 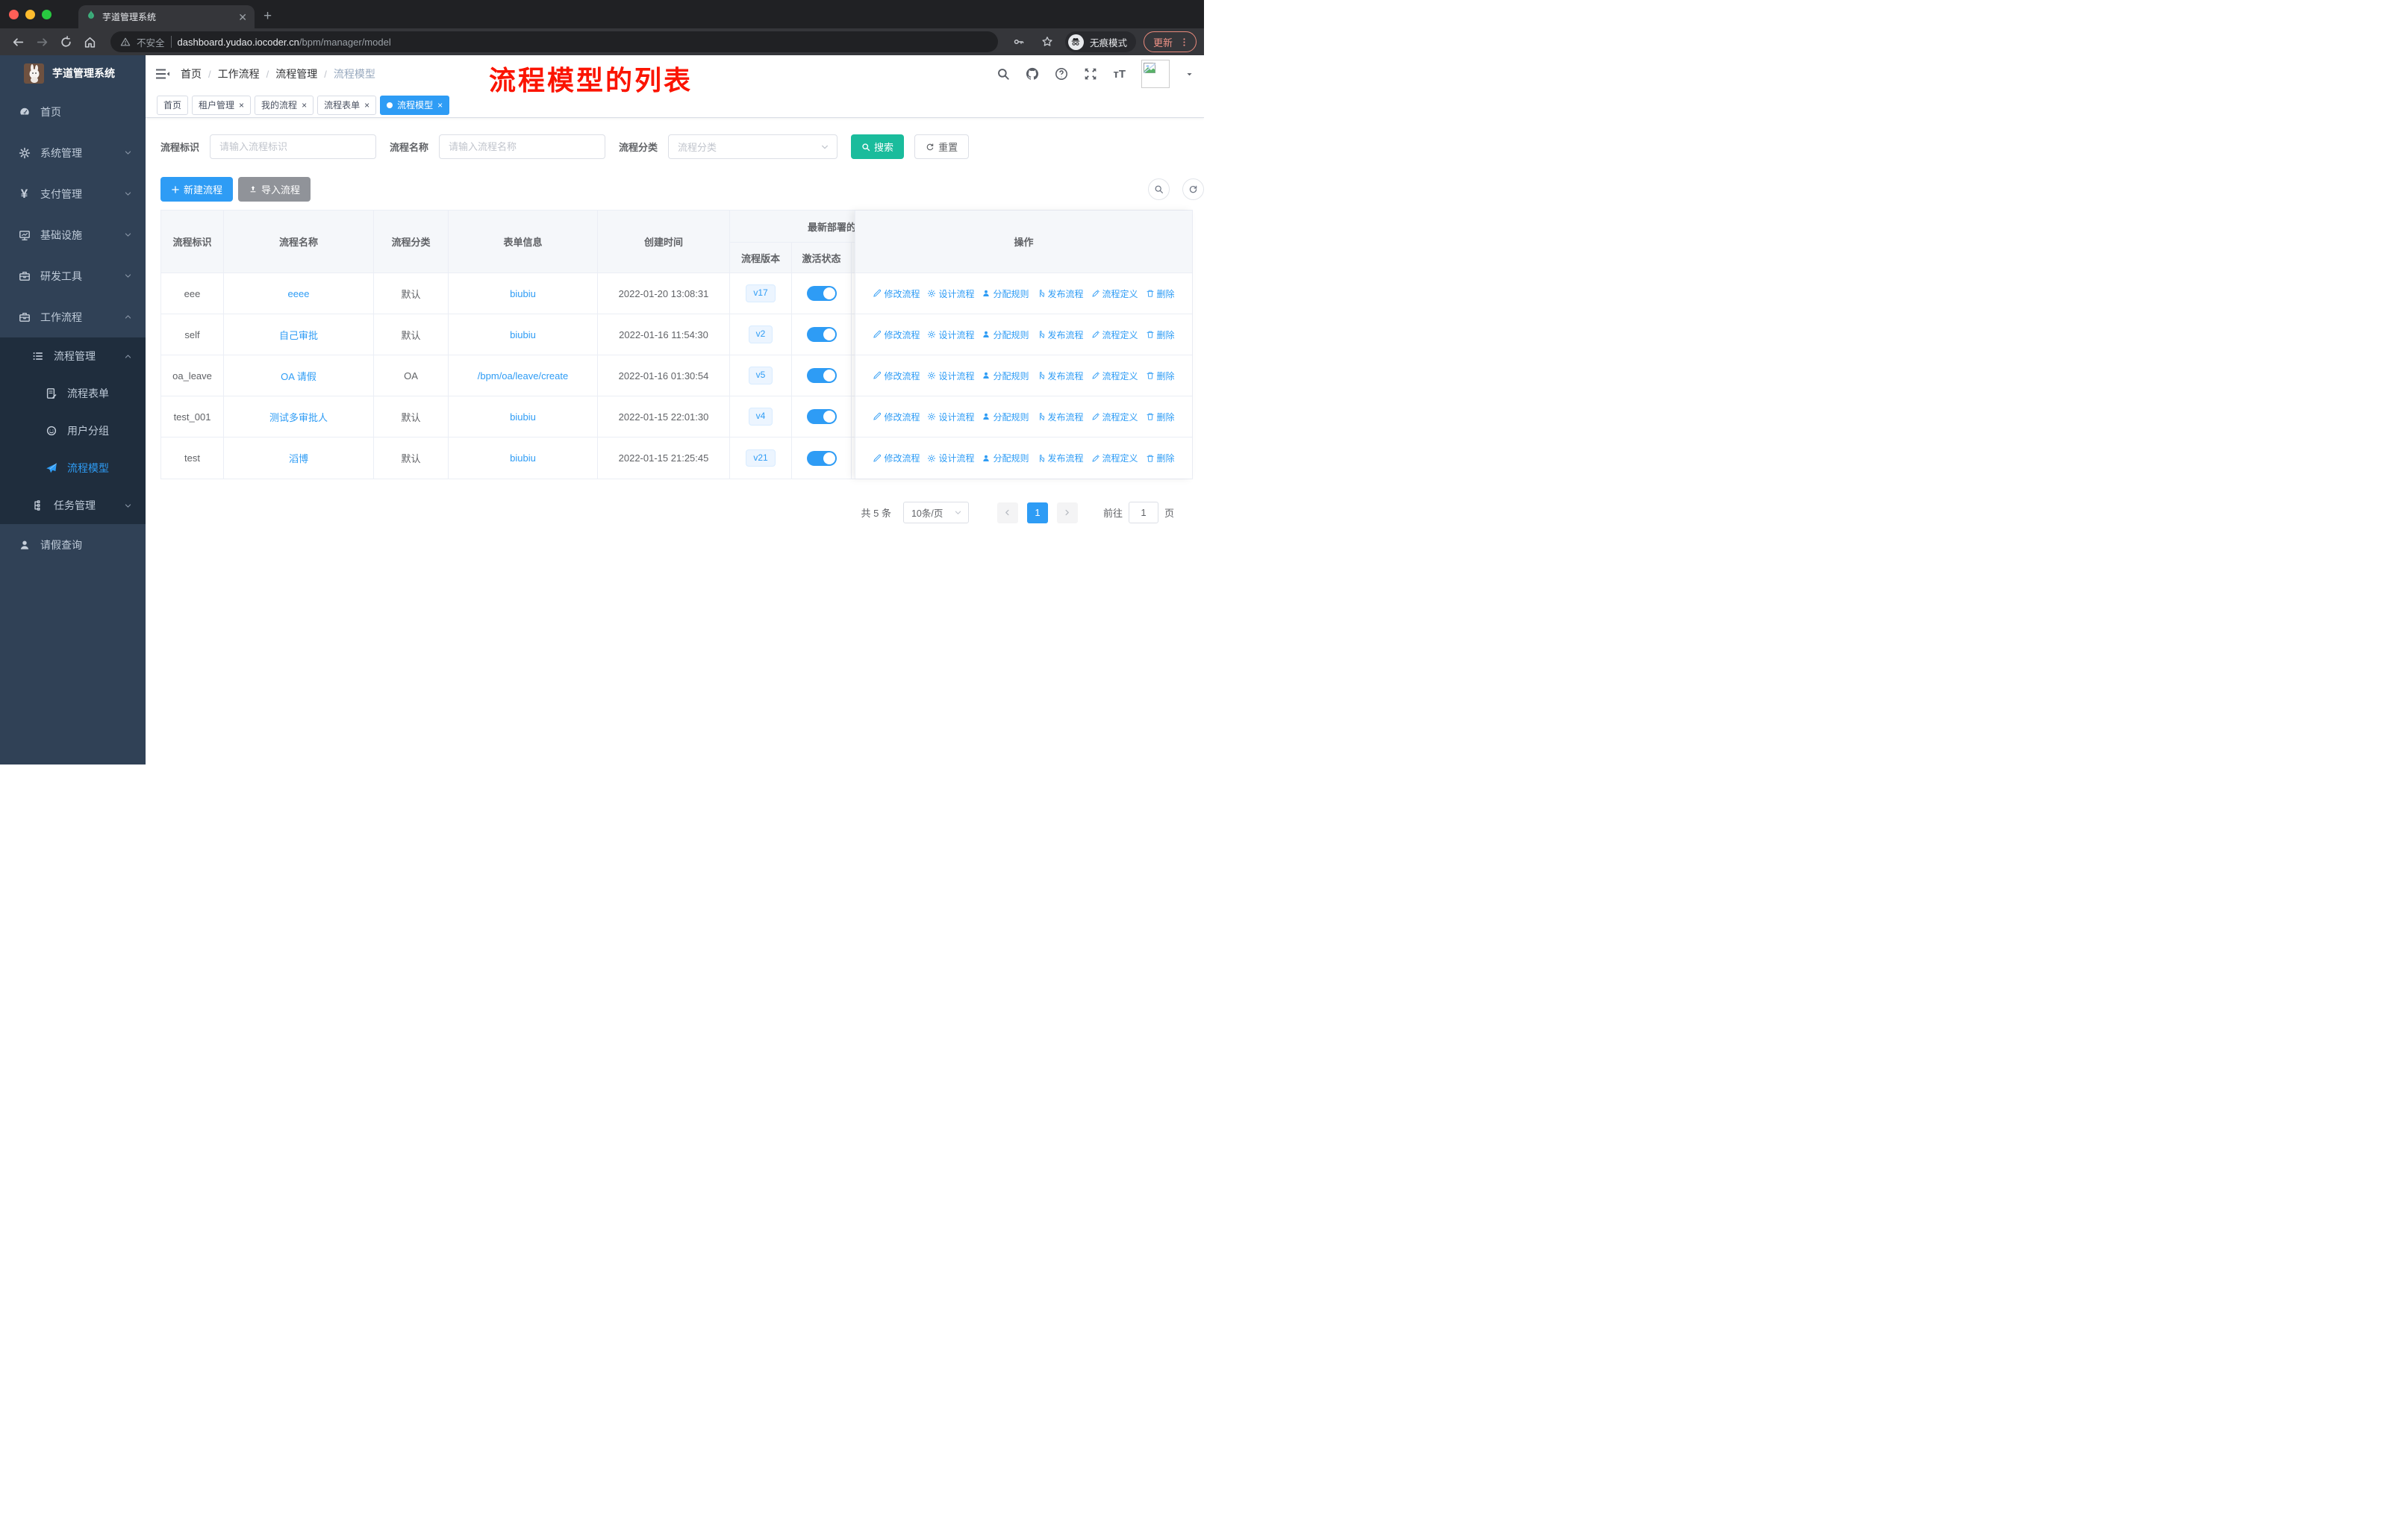 I want to click on security-label: 不安全, so click(x=151, y=42).